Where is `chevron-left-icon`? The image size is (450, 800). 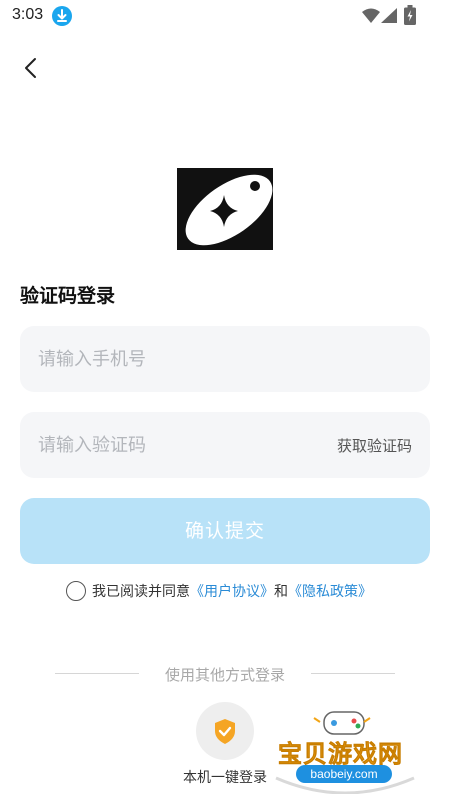 chevron-left-icon is located at coordinates (30, 68).